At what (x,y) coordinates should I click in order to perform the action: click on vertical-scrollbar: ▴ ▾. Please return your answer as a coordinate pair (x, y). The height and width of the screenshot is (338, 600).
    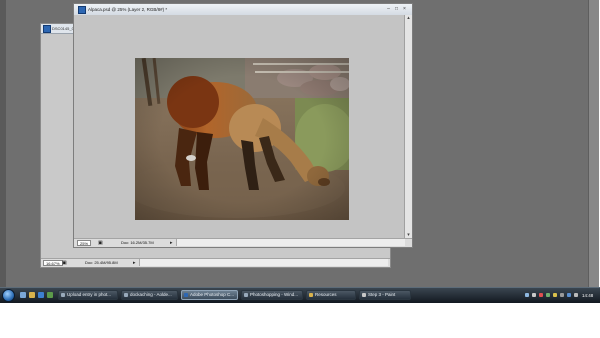
    Looking at the image, I should click on (408, 127).